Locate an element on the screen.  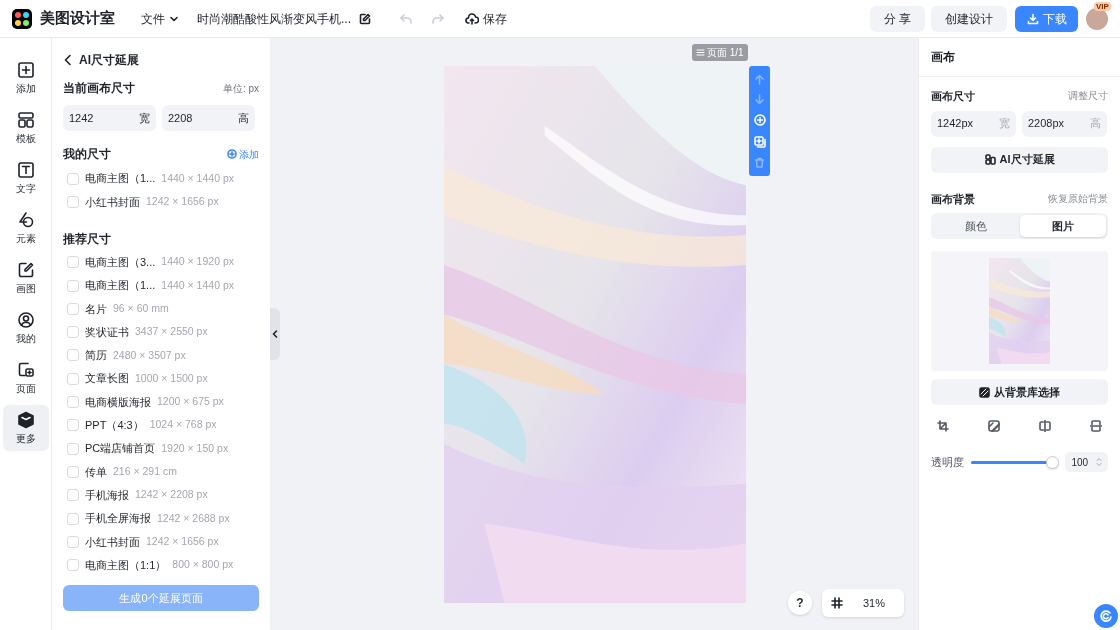
size-name: 简历 is located at coordinates (96, 356).